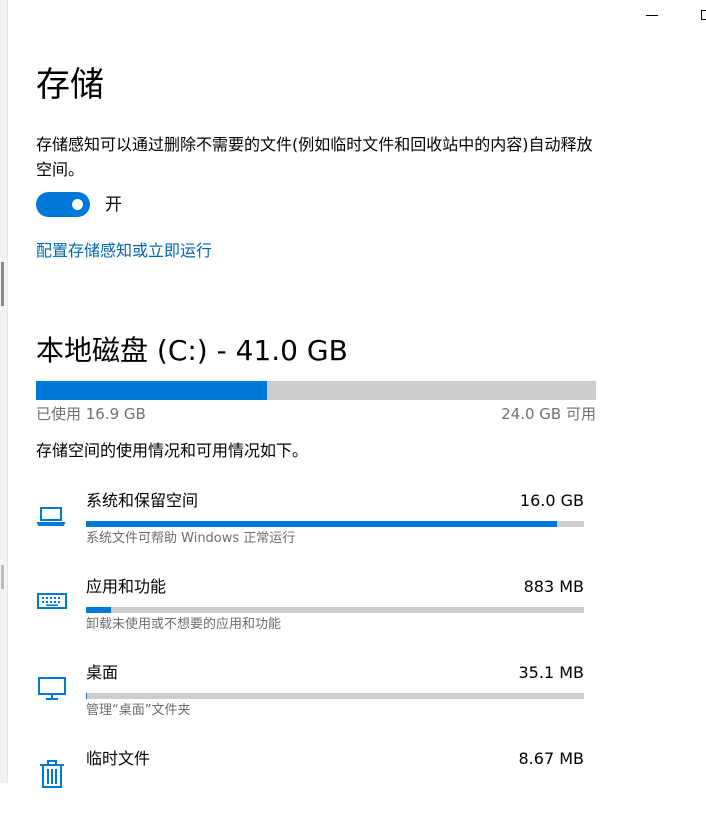 The width and height of the screenshot is (706, 827). I want to click on drive-usage-bar, so click(316, 390).